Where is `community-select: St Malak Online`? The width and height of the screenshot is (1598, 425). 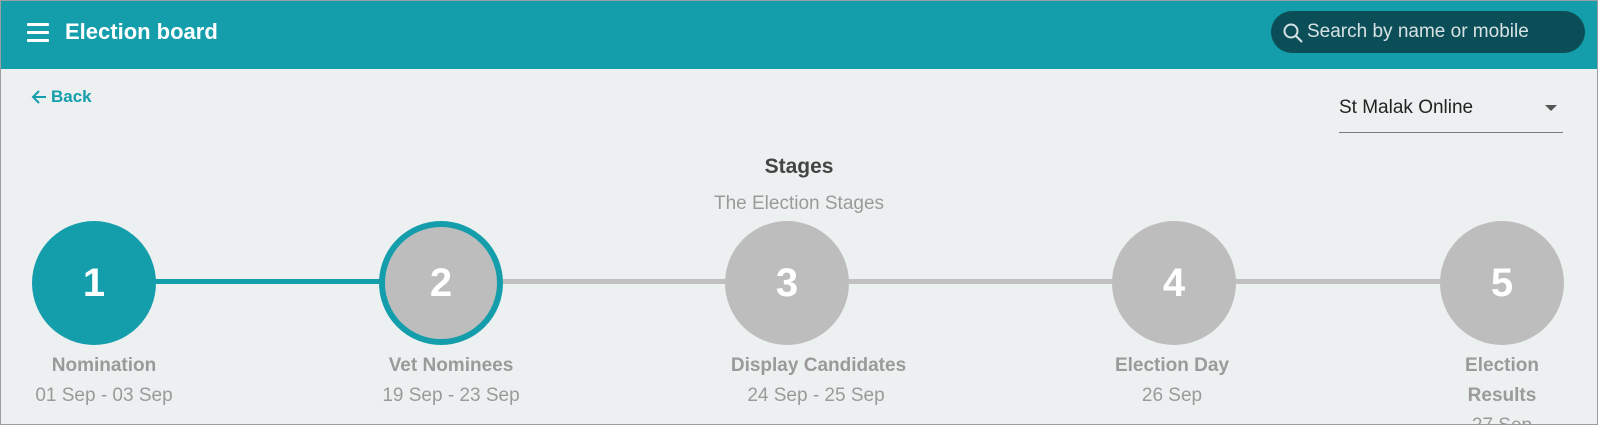
community-select: St Malak Online is located at coordinates (1451, 114).